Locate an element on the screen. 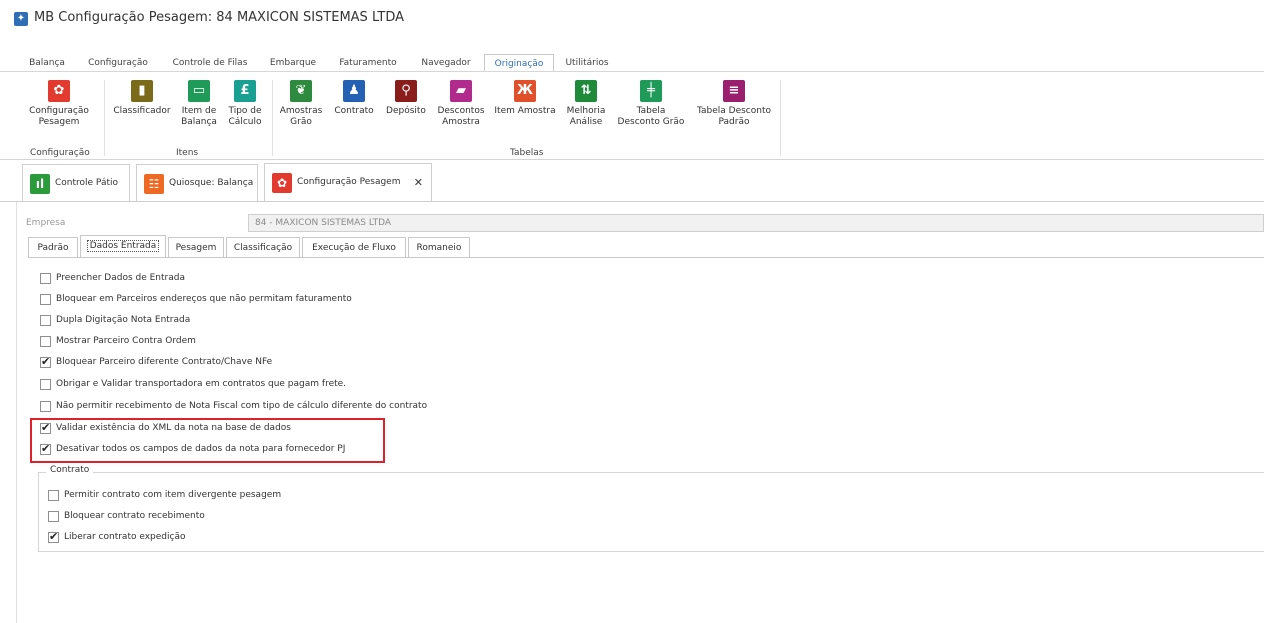  checkbox-label: Bloquear contrato recebimento is located at coordinates (134, 516).